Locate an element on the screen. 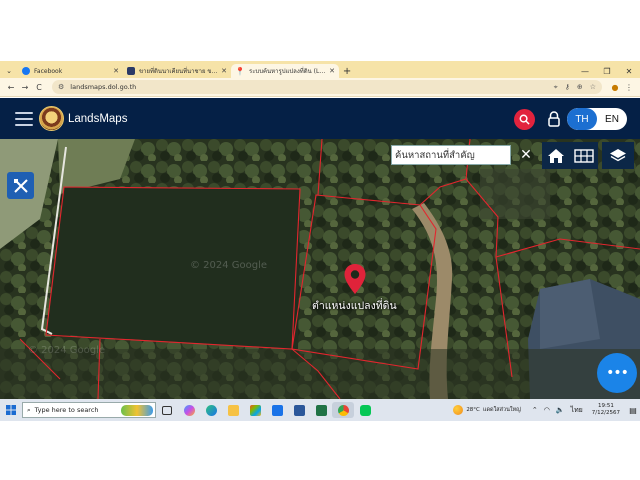  tab-land-listing: ขายที่ดินนาเคียนที่นาชาย ขายที่ดินนี้ใ ✕ is located at coordinates (177, 71).